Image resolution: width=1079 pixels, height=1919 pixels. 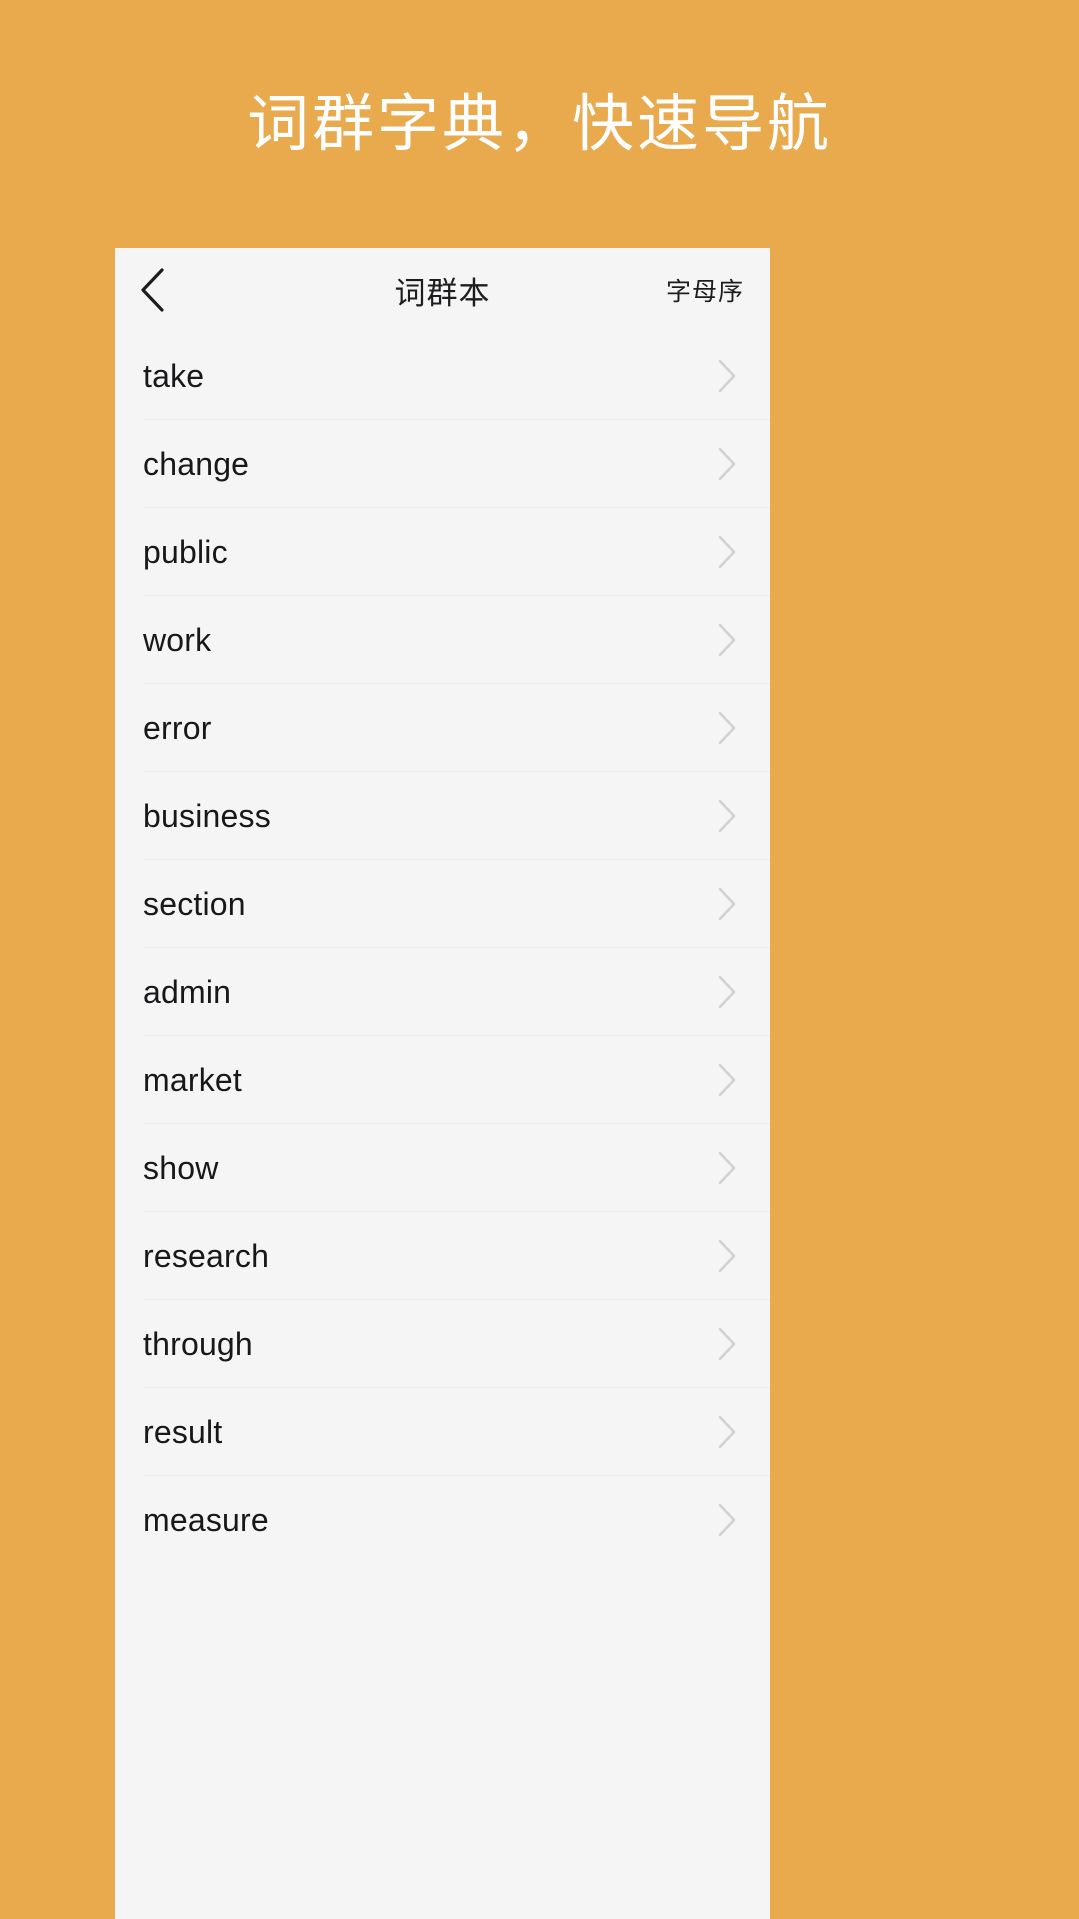 I want to click on word-label: business, so click(x=207, y=816).